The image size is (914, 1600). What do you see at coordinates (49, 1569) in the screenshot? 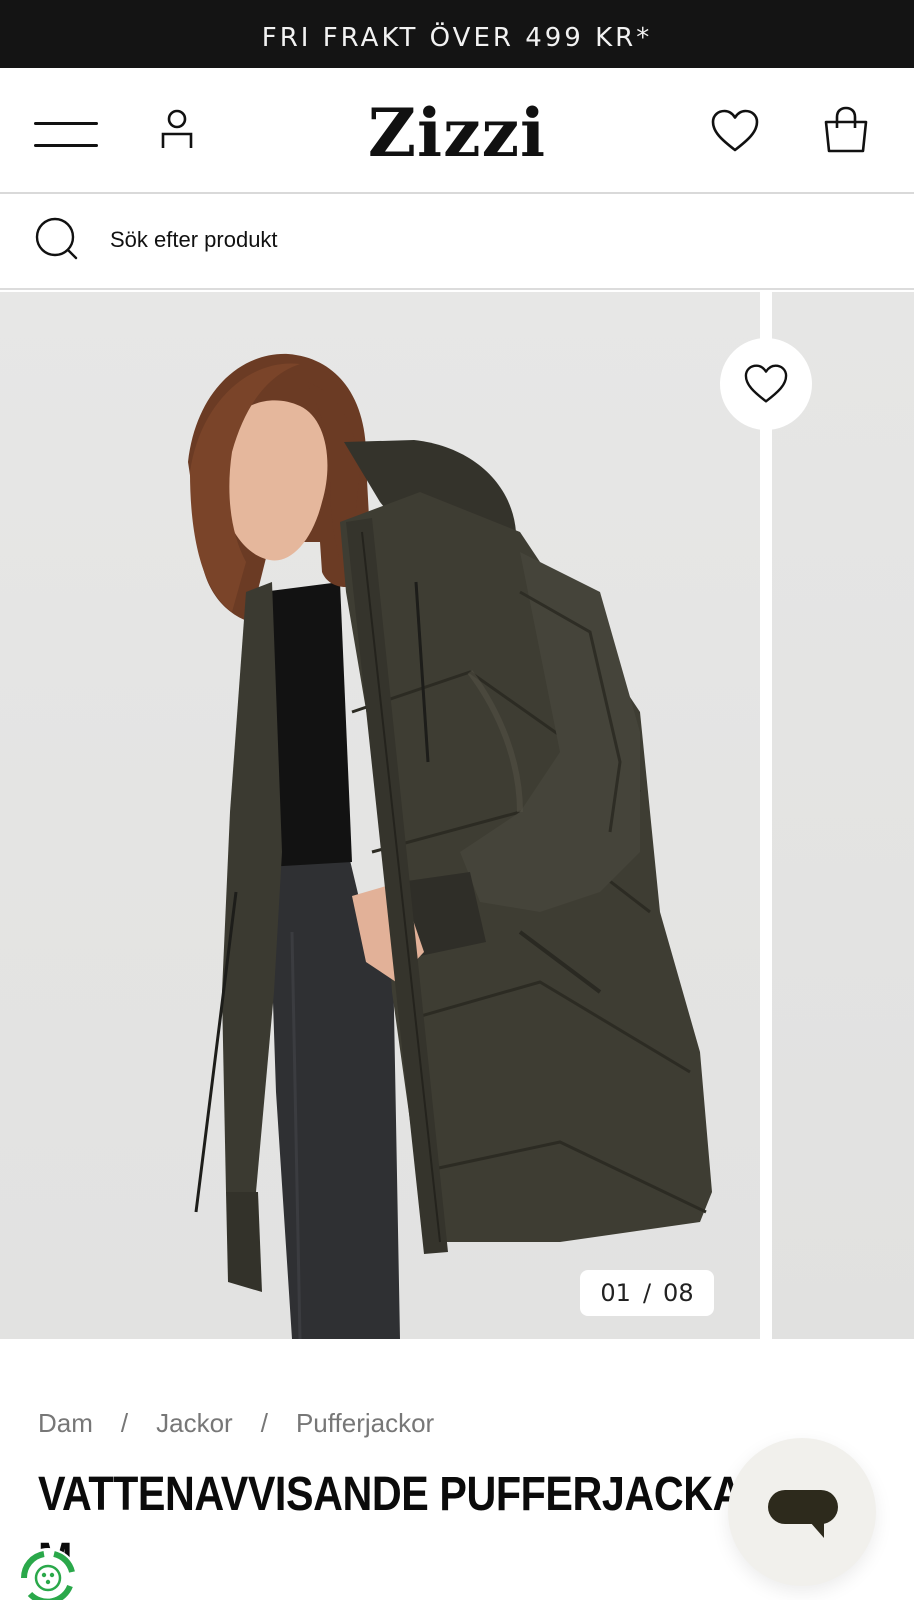
I see `recycle-badge-icon` at bounding box center [49, 1569].